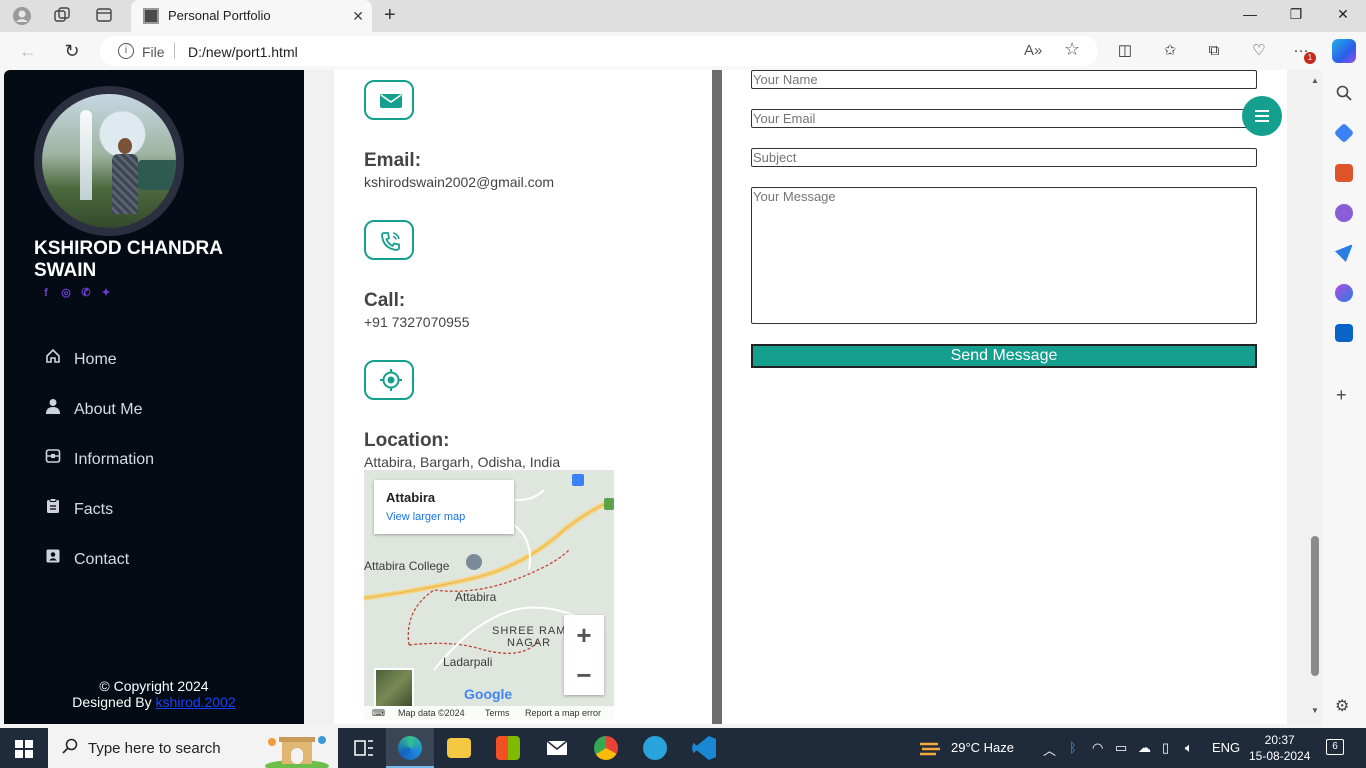 This screenshot has width=1366, height=768. Describe the element at coordinates (174, 51) in the screenshot. I see `url-separator` at that location.